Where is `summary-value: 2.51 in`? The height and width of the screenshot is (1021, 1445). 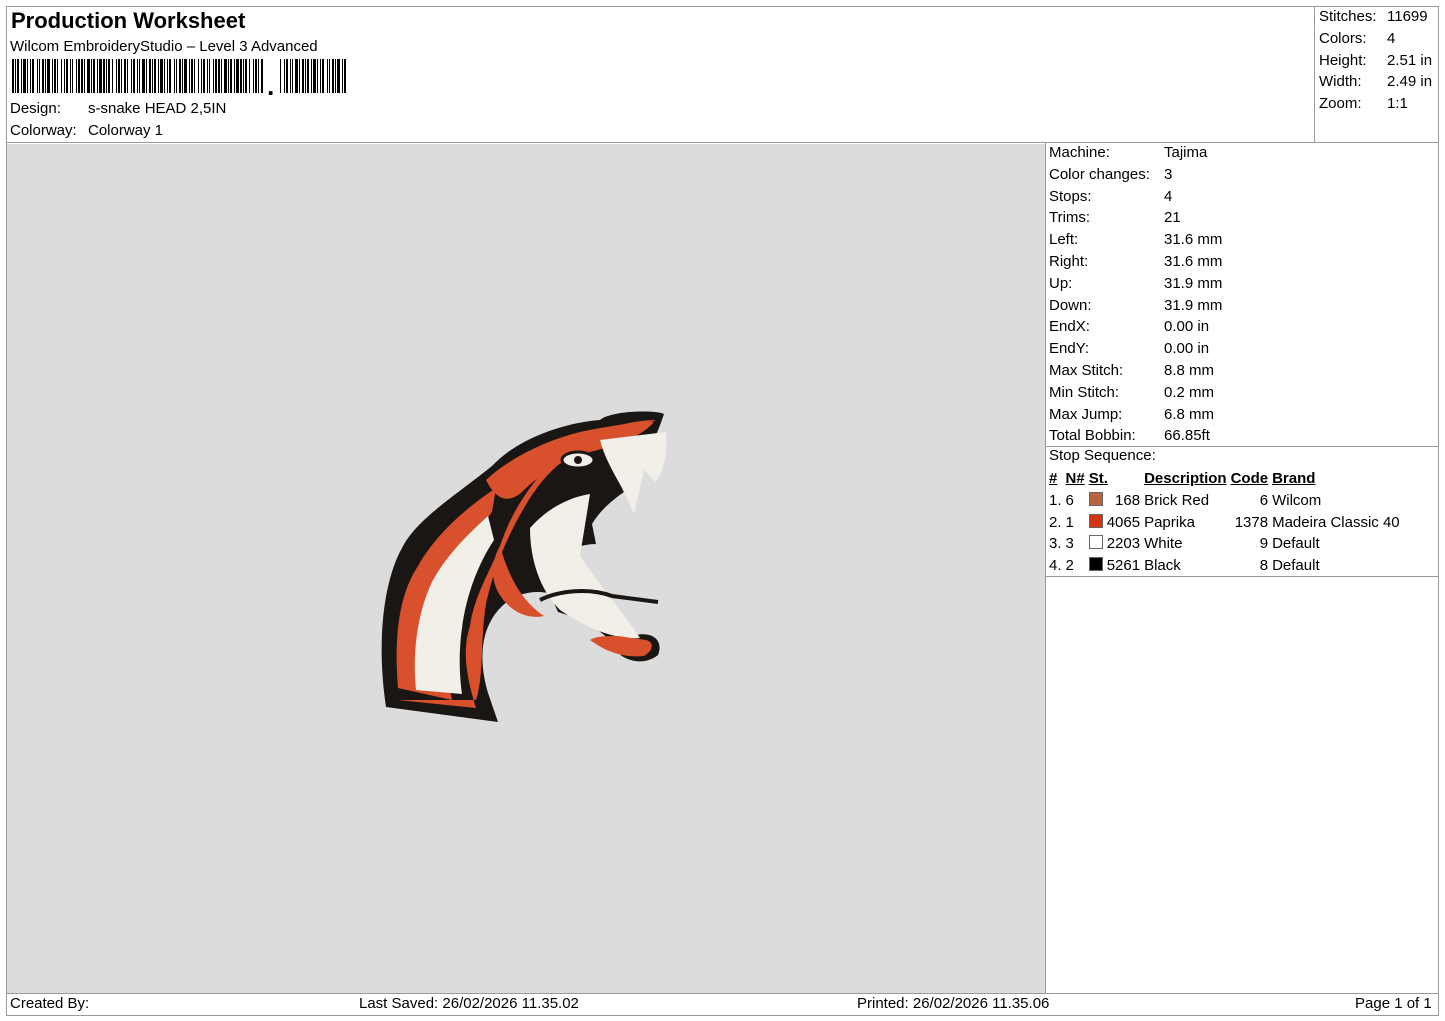 summary-value: 2.51 in is located at coordinates (1410, 60).